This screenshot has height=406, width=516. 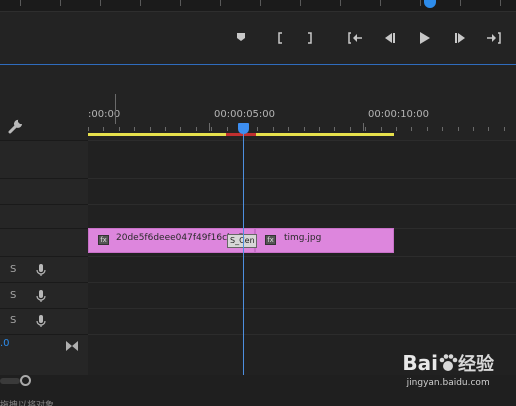 I want to click on track-header-v2, so click(x=44, y=191).